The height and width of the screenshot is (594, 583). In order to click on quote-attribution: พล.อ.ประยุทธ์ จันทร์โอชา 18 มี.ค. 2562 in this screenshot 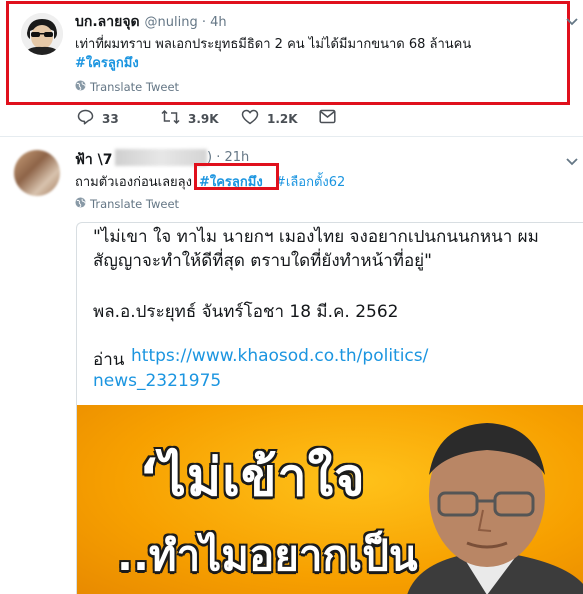, I will do `click(246, 312)`.